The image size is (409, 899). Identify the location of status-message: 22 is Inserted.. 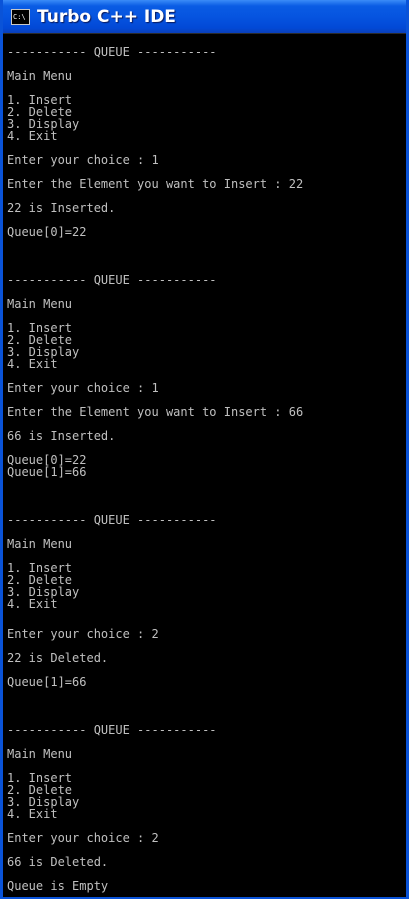
(61, 208).